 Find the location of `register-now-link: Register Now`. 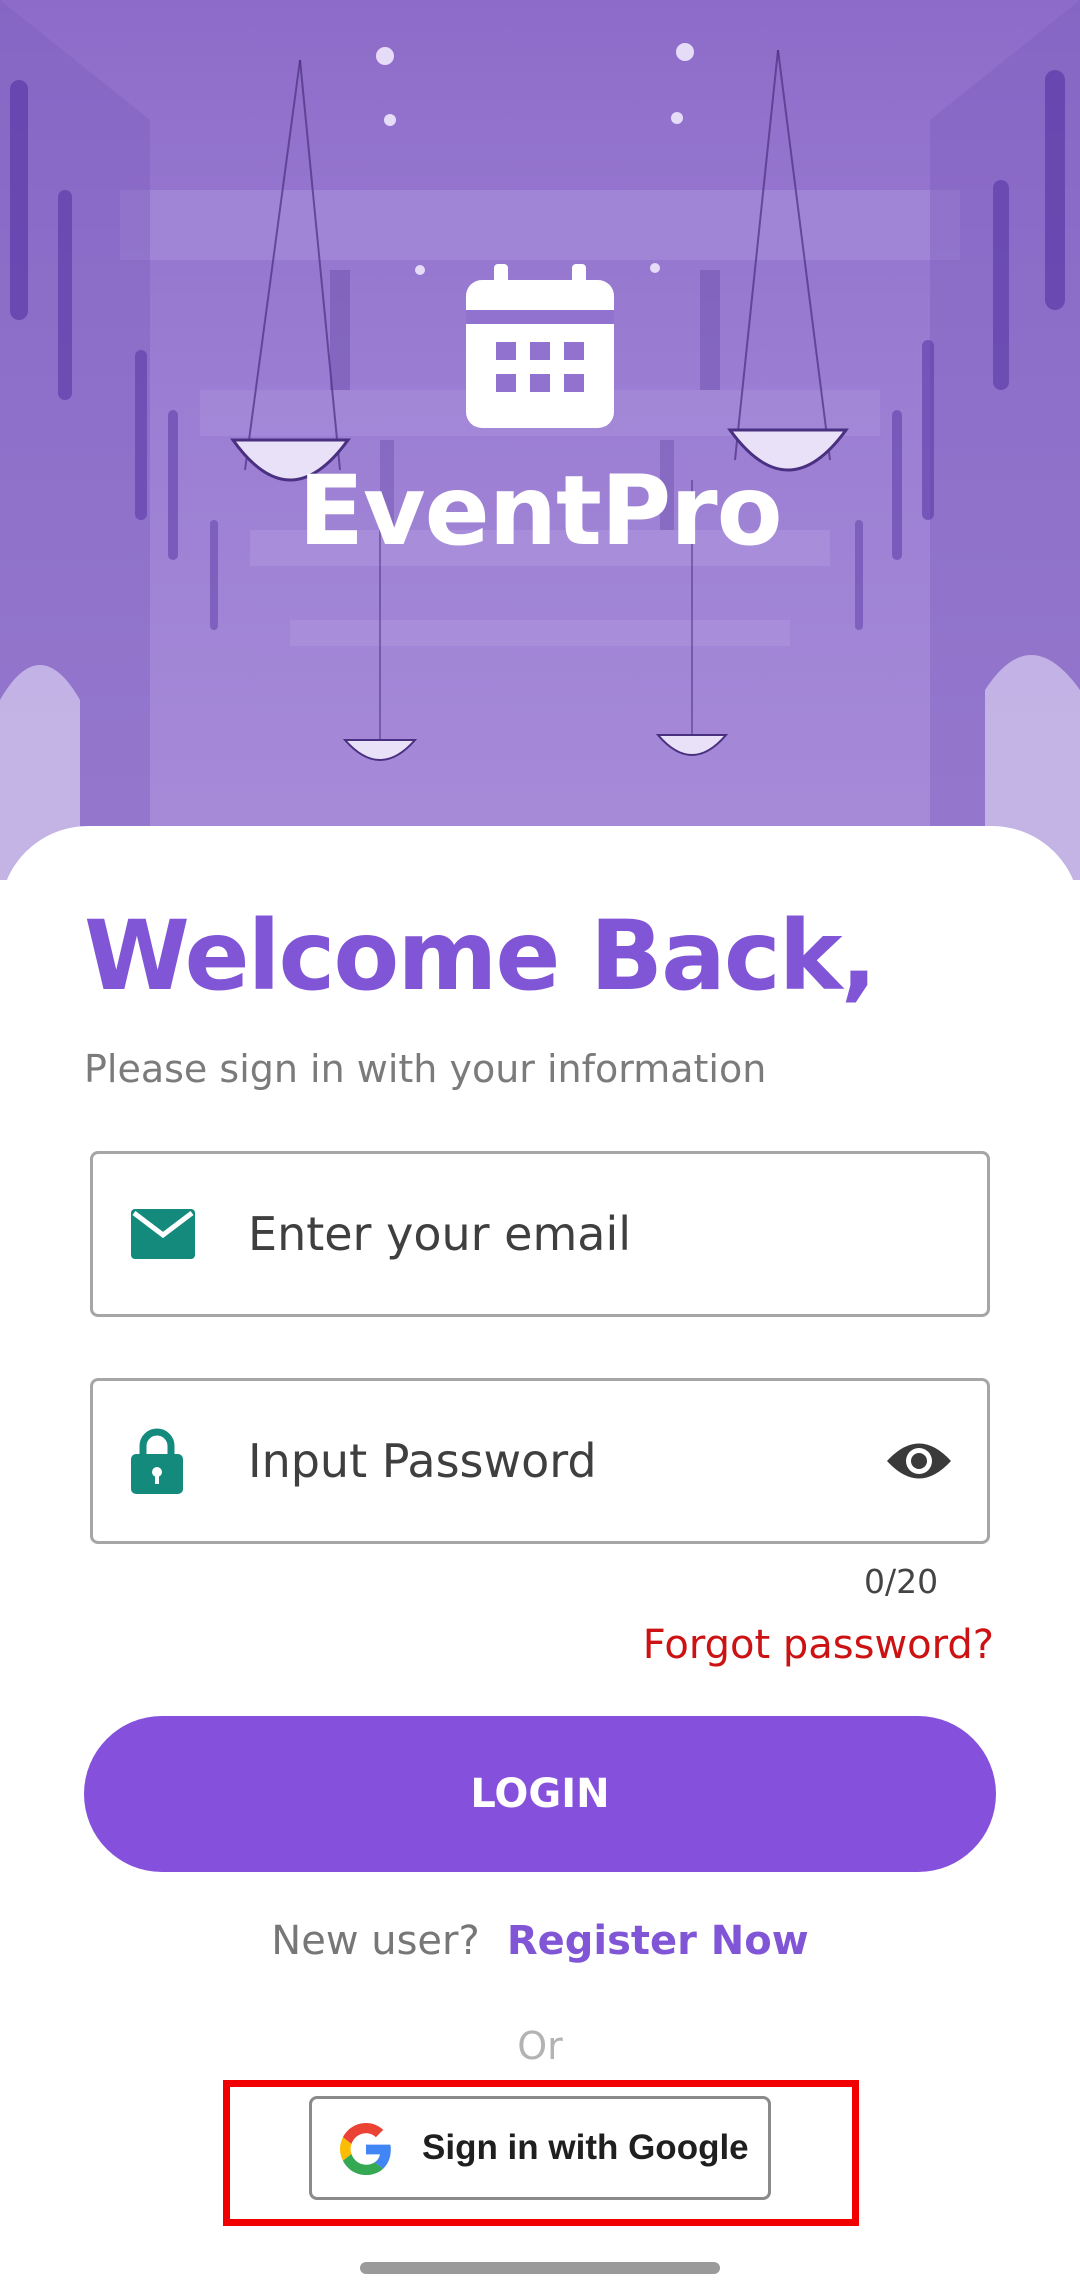

register-now-link: Register Now is located at coordinates (658, 1941).